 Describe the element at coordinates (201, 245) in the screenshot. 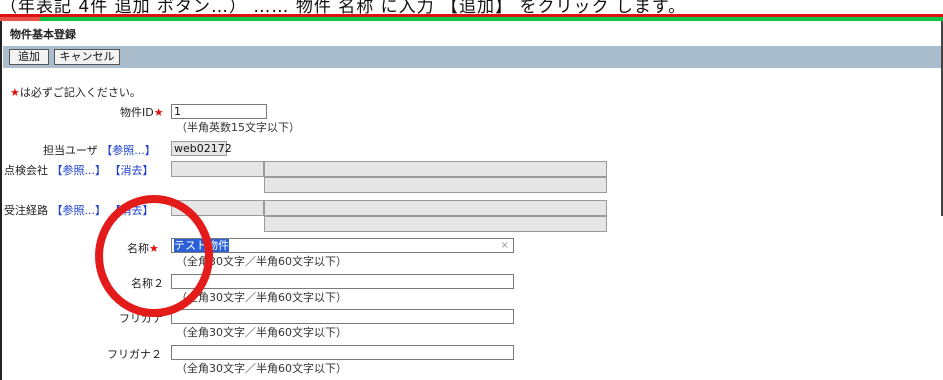

I see `name-input-value: テスト物件` at that location.